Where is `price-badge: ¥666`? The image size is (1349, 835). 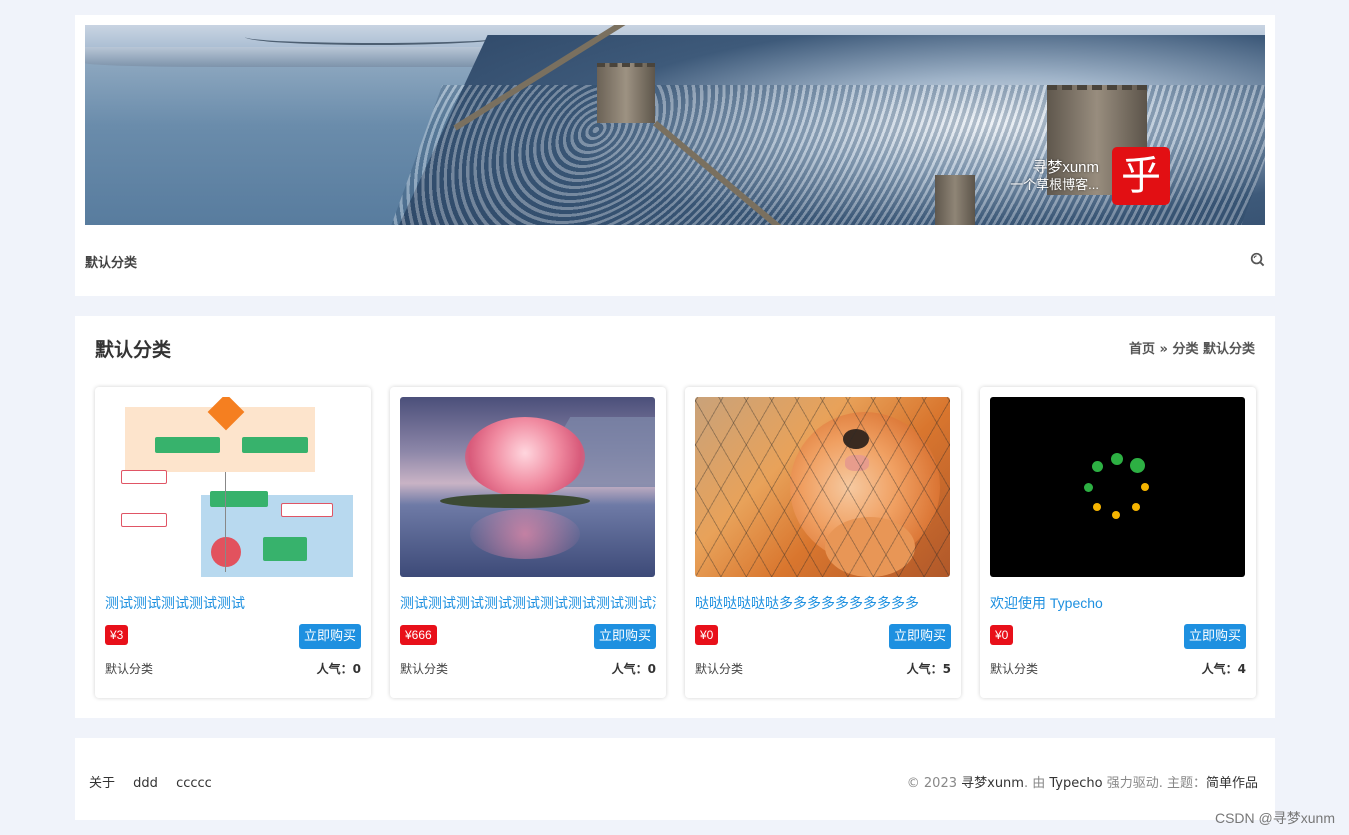
price-badge: ¥666 is located at coordinates (418, 635).